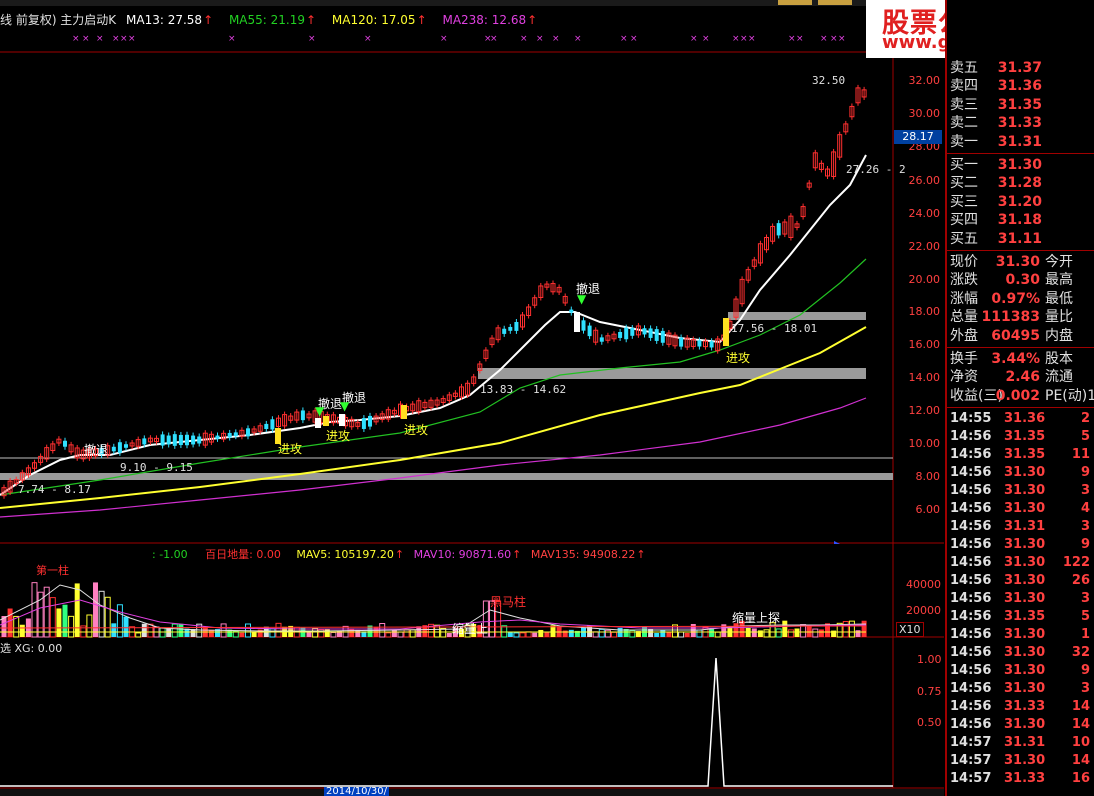  Describe the element at coordinates (1020, 220) in the screenshot. I see `quote-row: 买四 31.18` at that location.